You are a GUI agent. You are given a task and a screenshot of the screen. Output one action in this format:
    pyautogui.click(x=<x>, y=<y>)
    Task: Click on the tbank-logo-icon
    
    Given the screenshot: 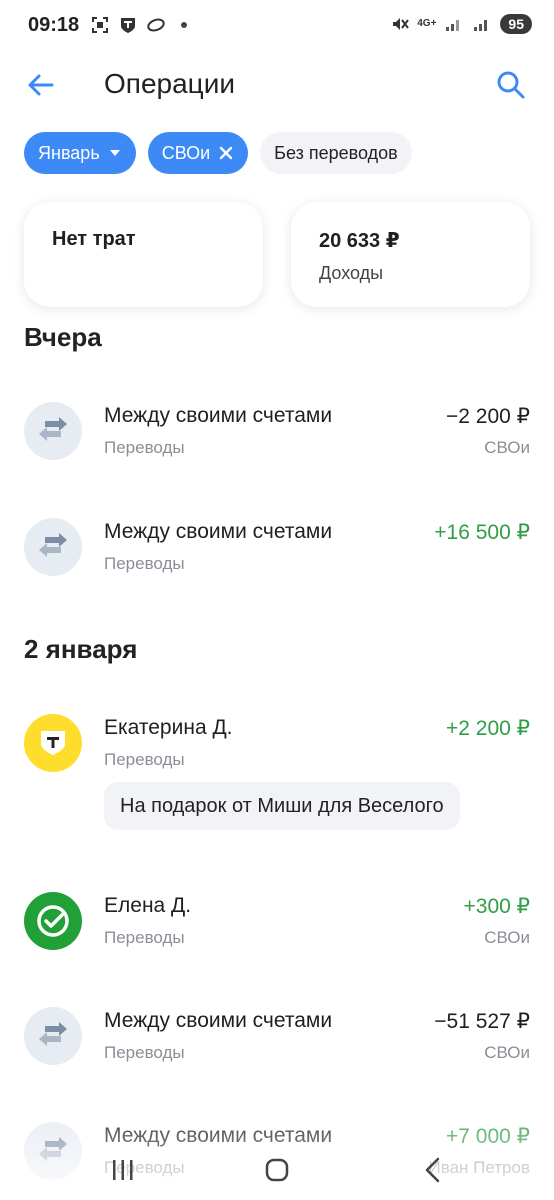 What is the action you would take?
    pyautogui.click(x=53, y=743)
    